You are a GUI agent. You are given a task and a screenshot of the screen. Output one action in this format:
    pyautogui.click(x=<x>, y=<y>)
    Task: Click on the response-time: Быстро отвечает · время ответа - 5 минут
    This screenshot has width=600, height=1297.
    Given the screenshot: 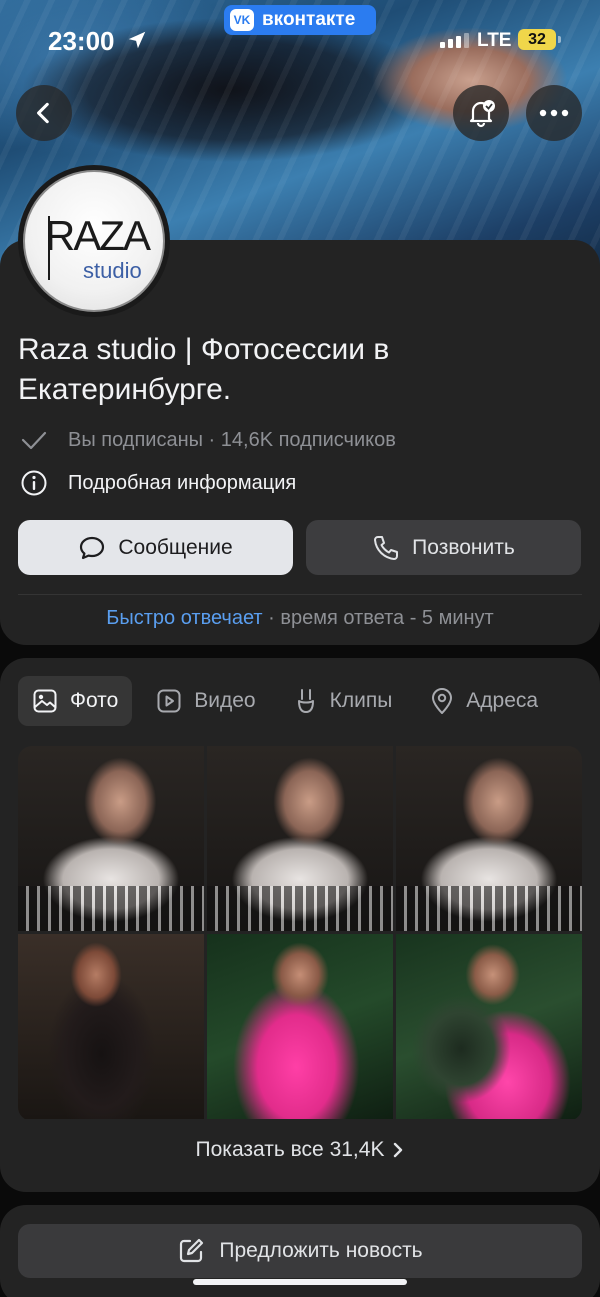 What is the action you would take?
    pyautogui.click(x=300, y=618)
    